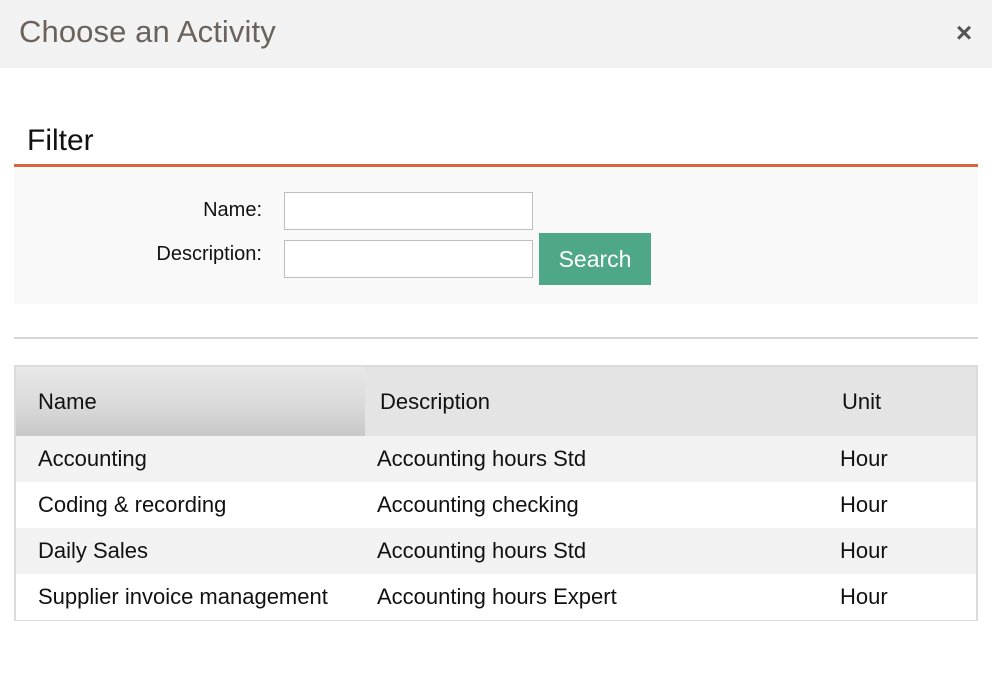  Describe the element at coordinates (478, 504) in the screenshot. I see `cell-description: Accounting checking` at that location.